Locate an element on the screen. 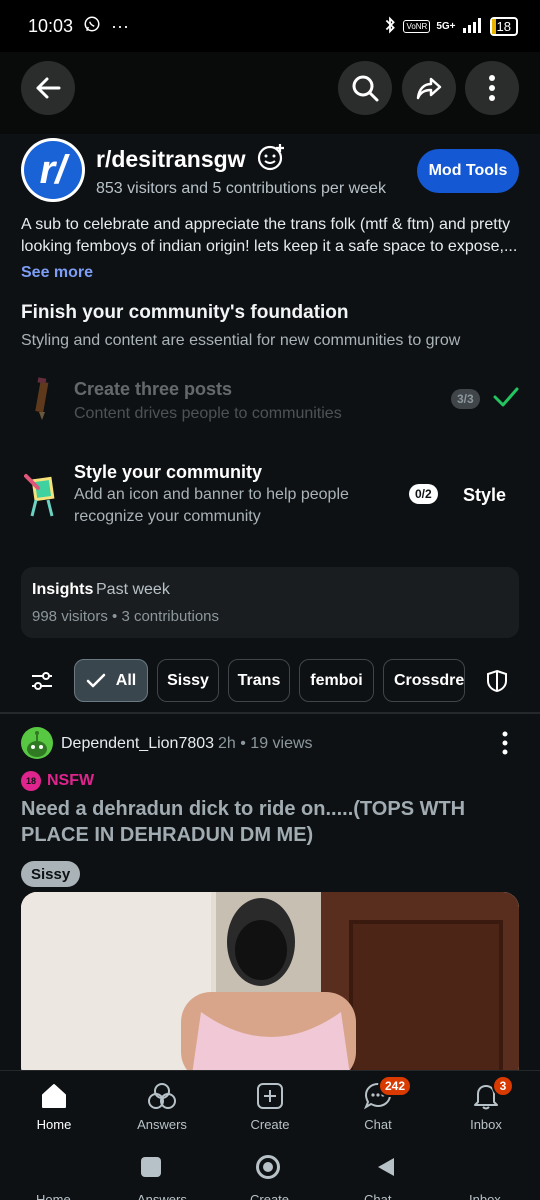  chip-label: femboi is located at coordinates (336, 680).